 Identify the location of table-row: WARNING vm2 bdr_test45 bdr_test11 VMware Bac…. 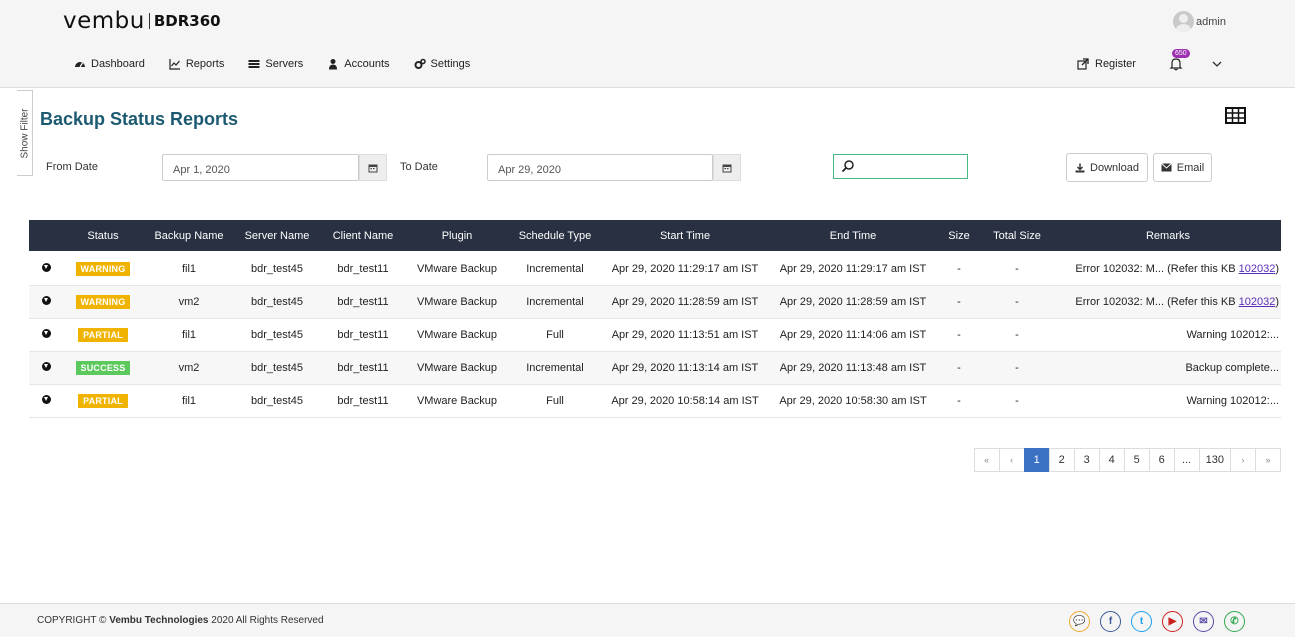
(655, 301).